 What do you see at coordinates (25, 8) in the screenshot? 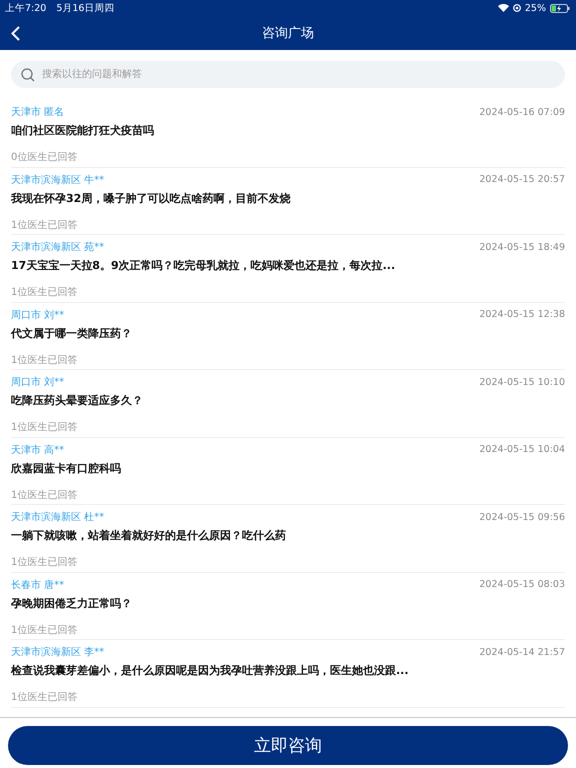
I see `status-time: 上午7:20` at bounding box center [25, 8].